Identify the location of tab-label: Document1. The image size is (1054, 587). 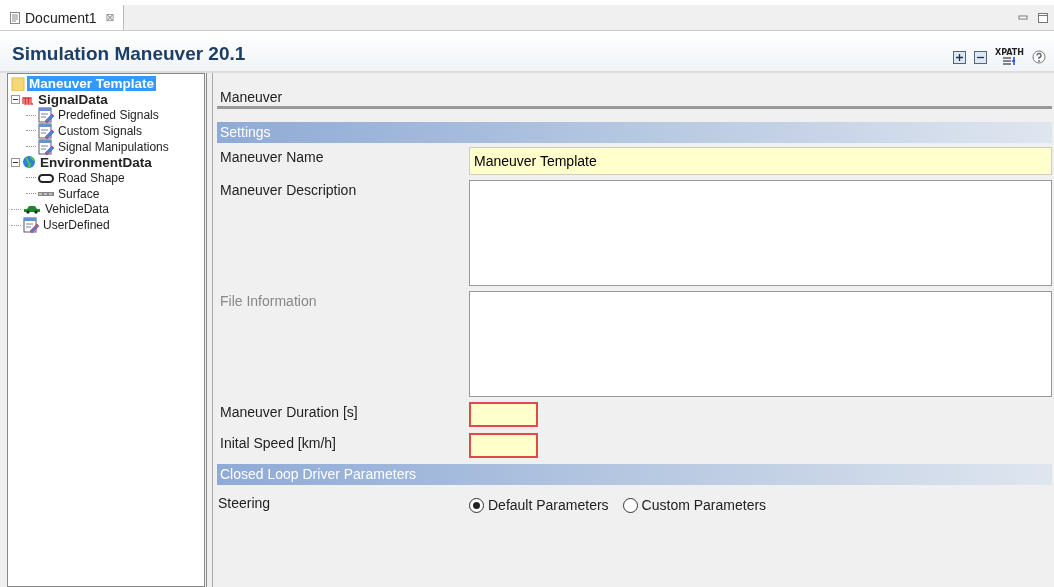
(61, 17).